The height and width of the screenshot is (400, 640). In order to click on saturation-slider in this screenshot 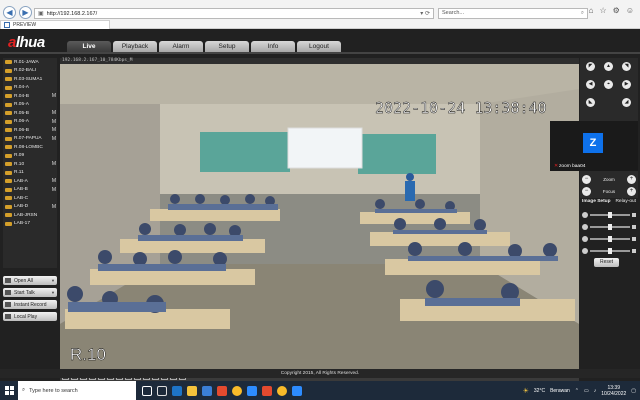, I will do `click(609, 238)`.